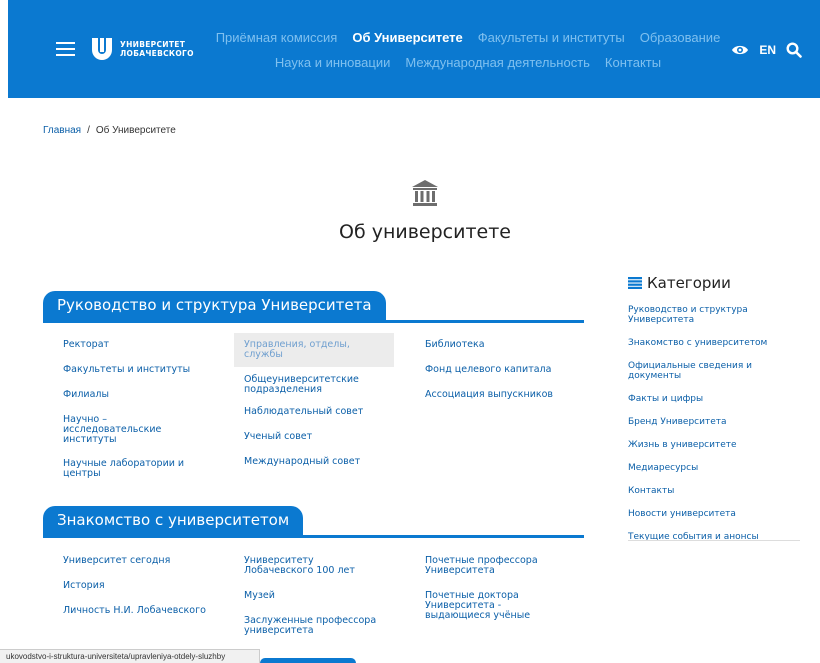 The width and height of the screenshot is (820, 663). Describe the element at coordinates (505, 395) in the screenshot. I see `link-alumni: Ассоциация выпускников` at that location.